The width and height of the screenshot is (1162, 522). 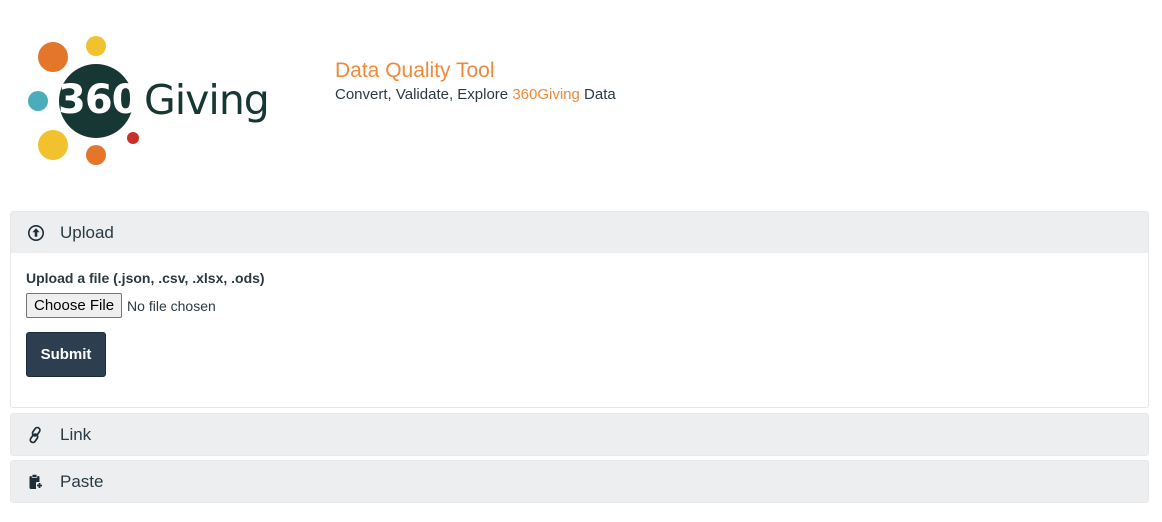 What do you see at coordinates (579, 232) in the screenshot?
I see `upload-panel-header: Upload` at bounding box center [579, 232].